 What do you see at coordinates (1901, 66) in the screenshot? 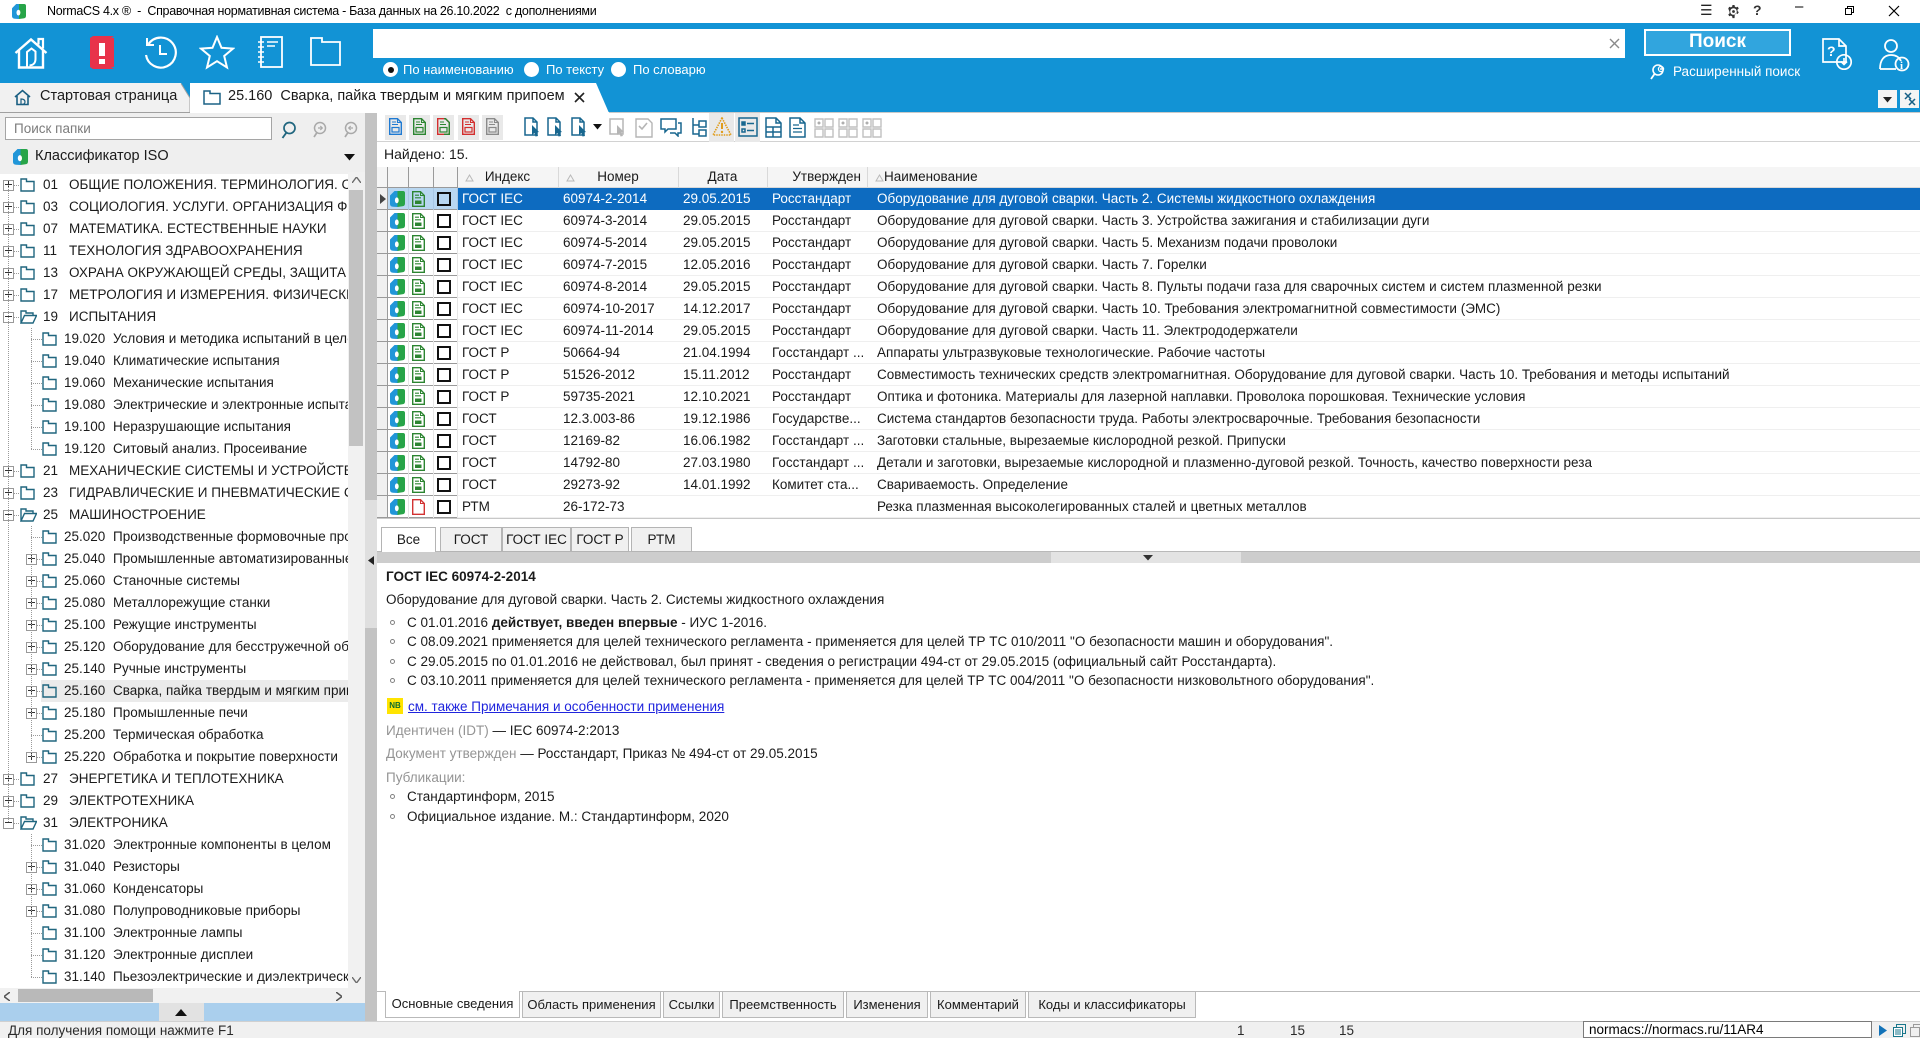
I see `svg-text: i` at bounding box center [1901, 66].